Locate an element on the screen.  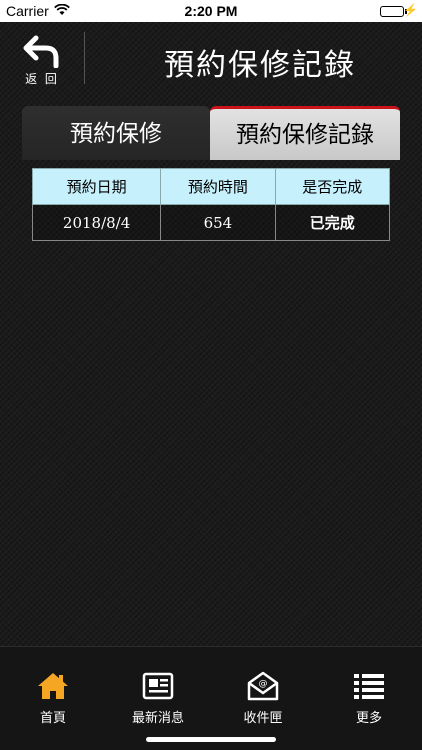
list-icon is located at coordinates (369, 686).